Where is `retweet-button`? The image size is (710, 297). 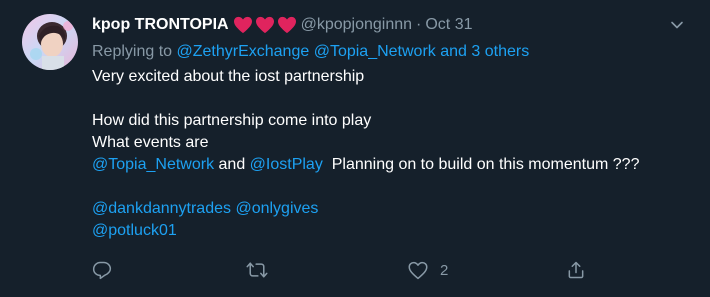 retweet-button is located at coordinates (263, 270).